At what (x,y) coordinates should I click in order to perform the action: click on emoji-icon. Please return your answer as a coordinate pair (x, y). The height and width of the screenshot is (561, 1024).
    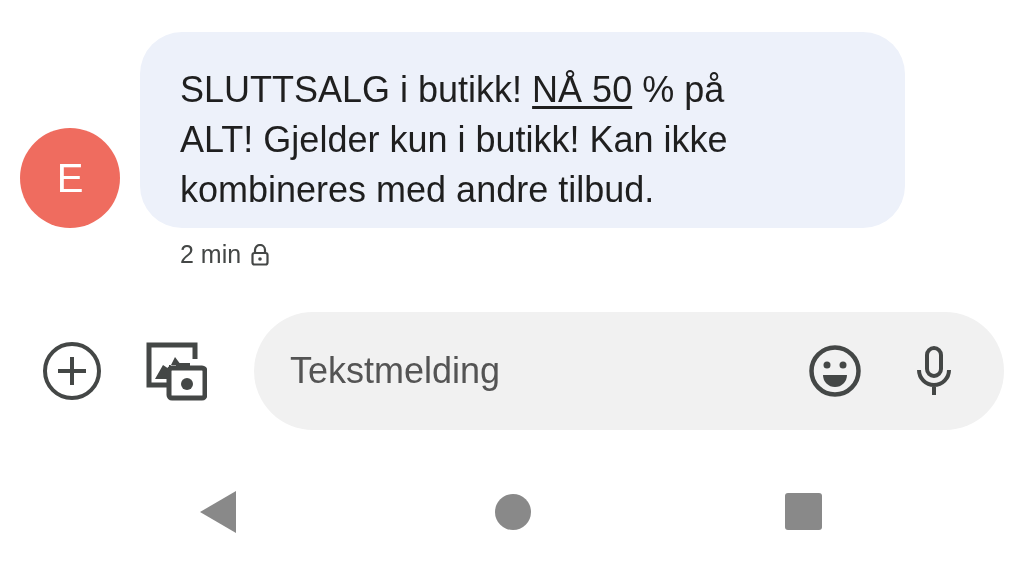
    Looking at the image, I should click on (835, 370).